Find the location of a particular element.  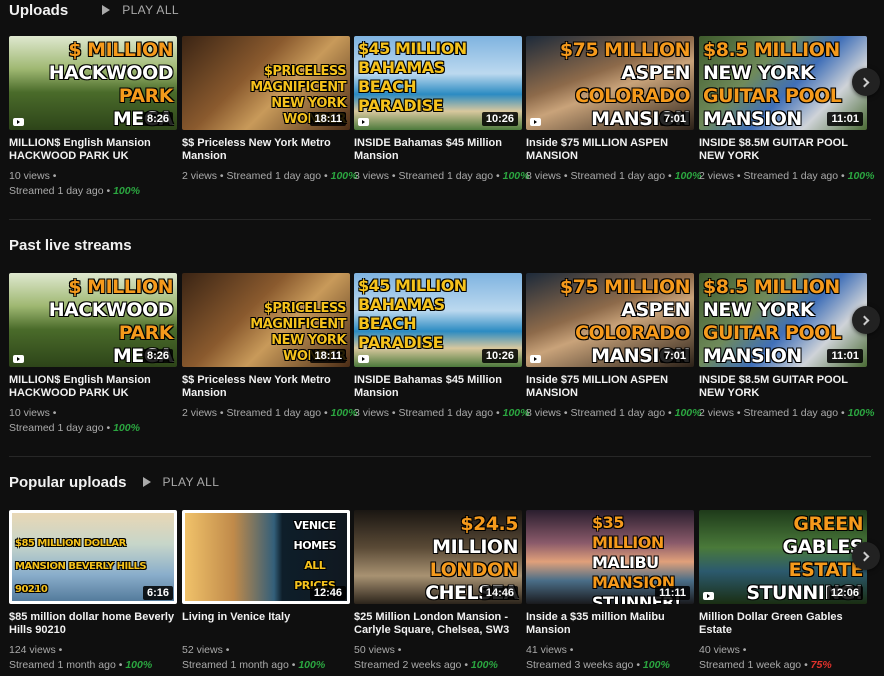

youtube-logo-icon is located at coordinates (535, 359).